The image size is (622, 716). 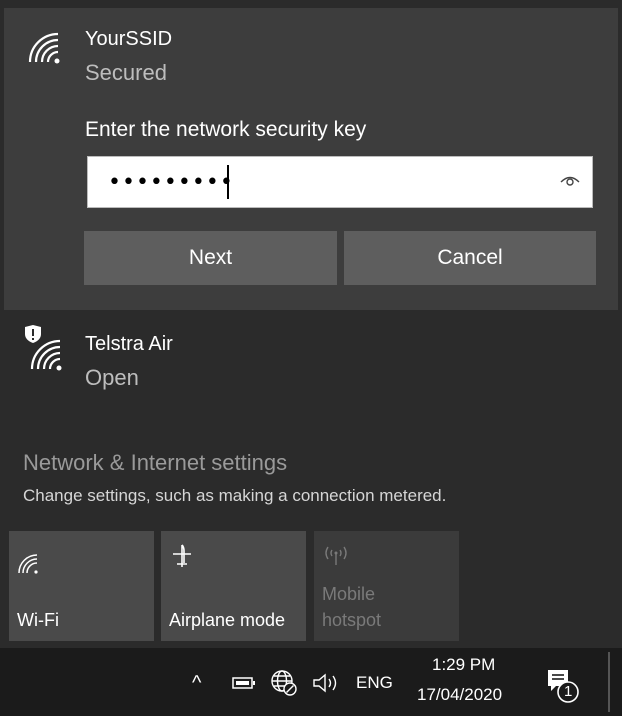 What do you see at coordinates (459, 695) in the screenshot?
I see `clock-date: 17/04/2020` at bounding box center [459, 695].